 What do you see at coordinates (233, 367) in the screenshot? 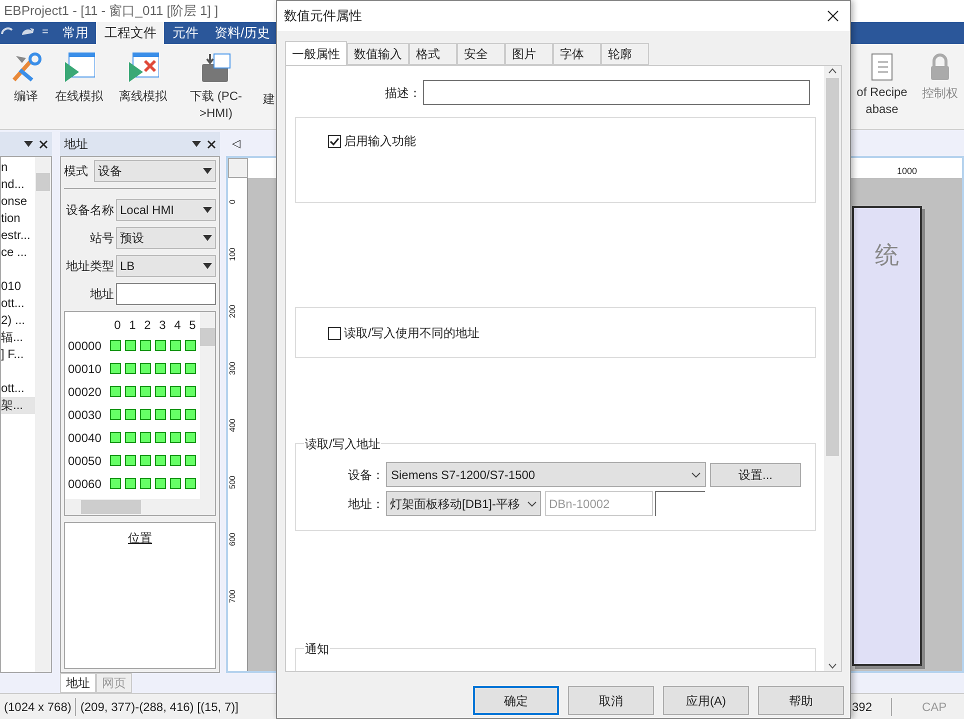
I see `ruler-label: 300` at bounding box center [233, 367].